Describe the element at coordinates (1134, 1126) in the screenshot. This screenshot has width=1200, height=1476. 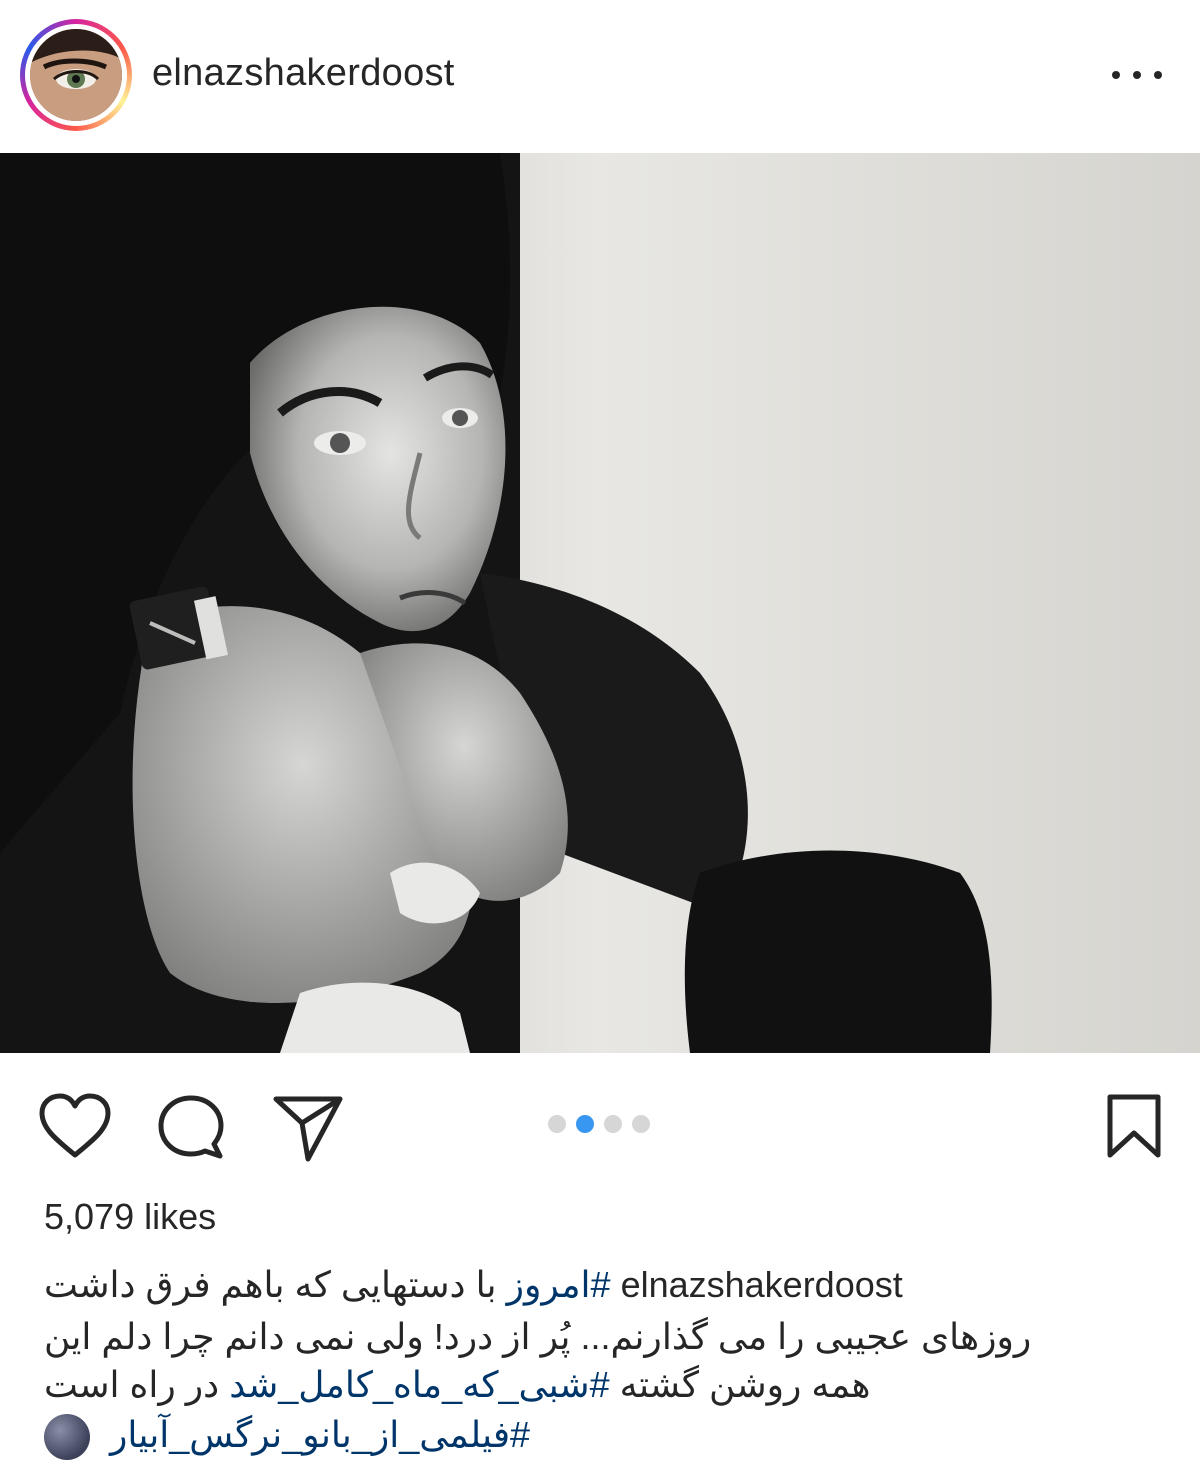
I see `bookmark-icon` at that location.